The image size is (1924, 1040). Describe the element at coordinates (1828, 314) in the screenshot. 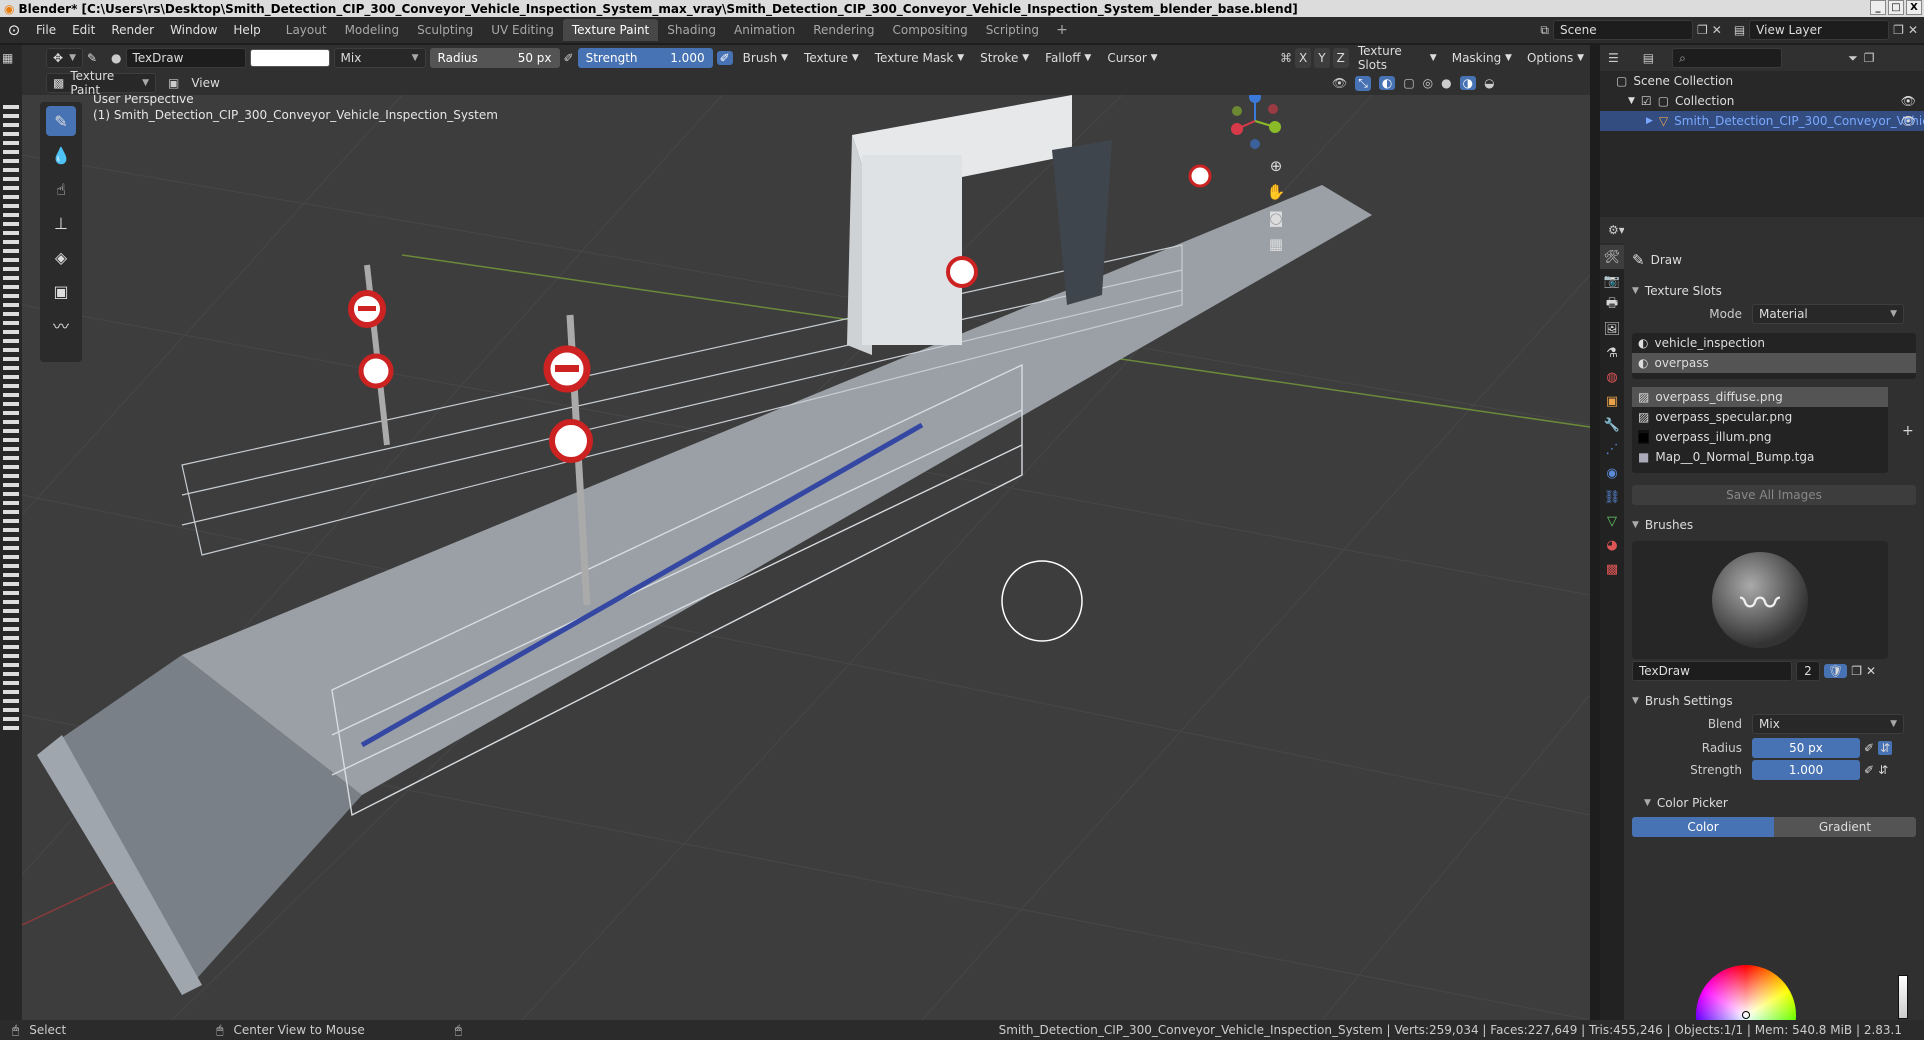

I see `mode-dropdown-props: Material ▼` at that location.